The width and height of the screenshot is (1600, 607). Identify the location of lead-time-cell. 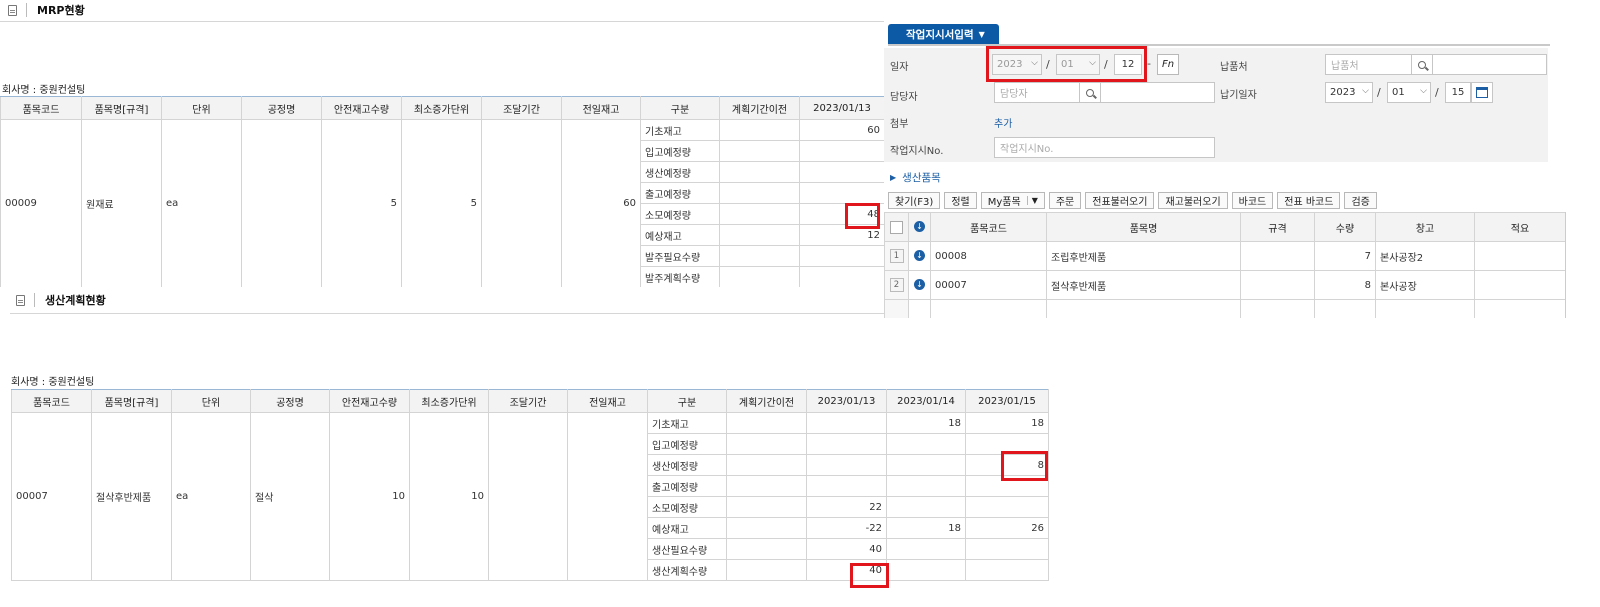
(521, 203).